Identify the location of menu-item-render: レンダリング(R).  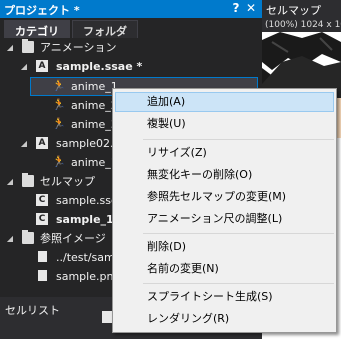
(224, 319).